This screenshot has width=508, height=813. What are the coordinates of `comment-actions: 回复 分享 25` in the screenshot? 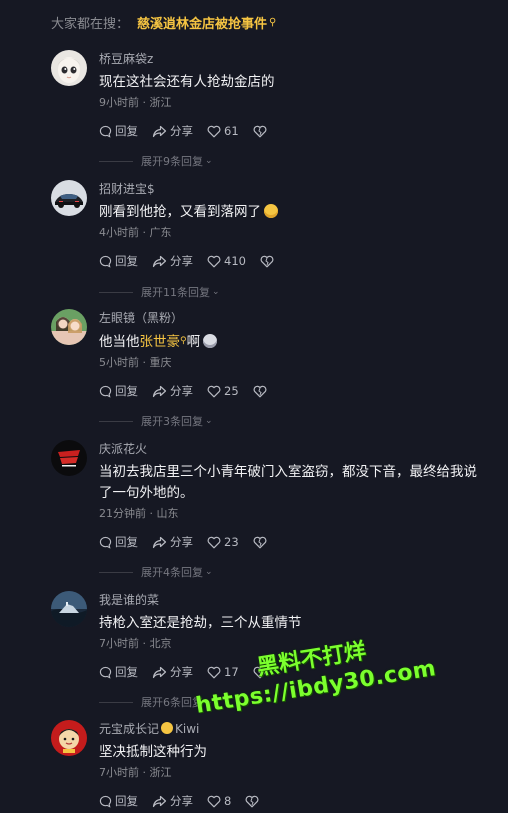 It's located at (288, 391).